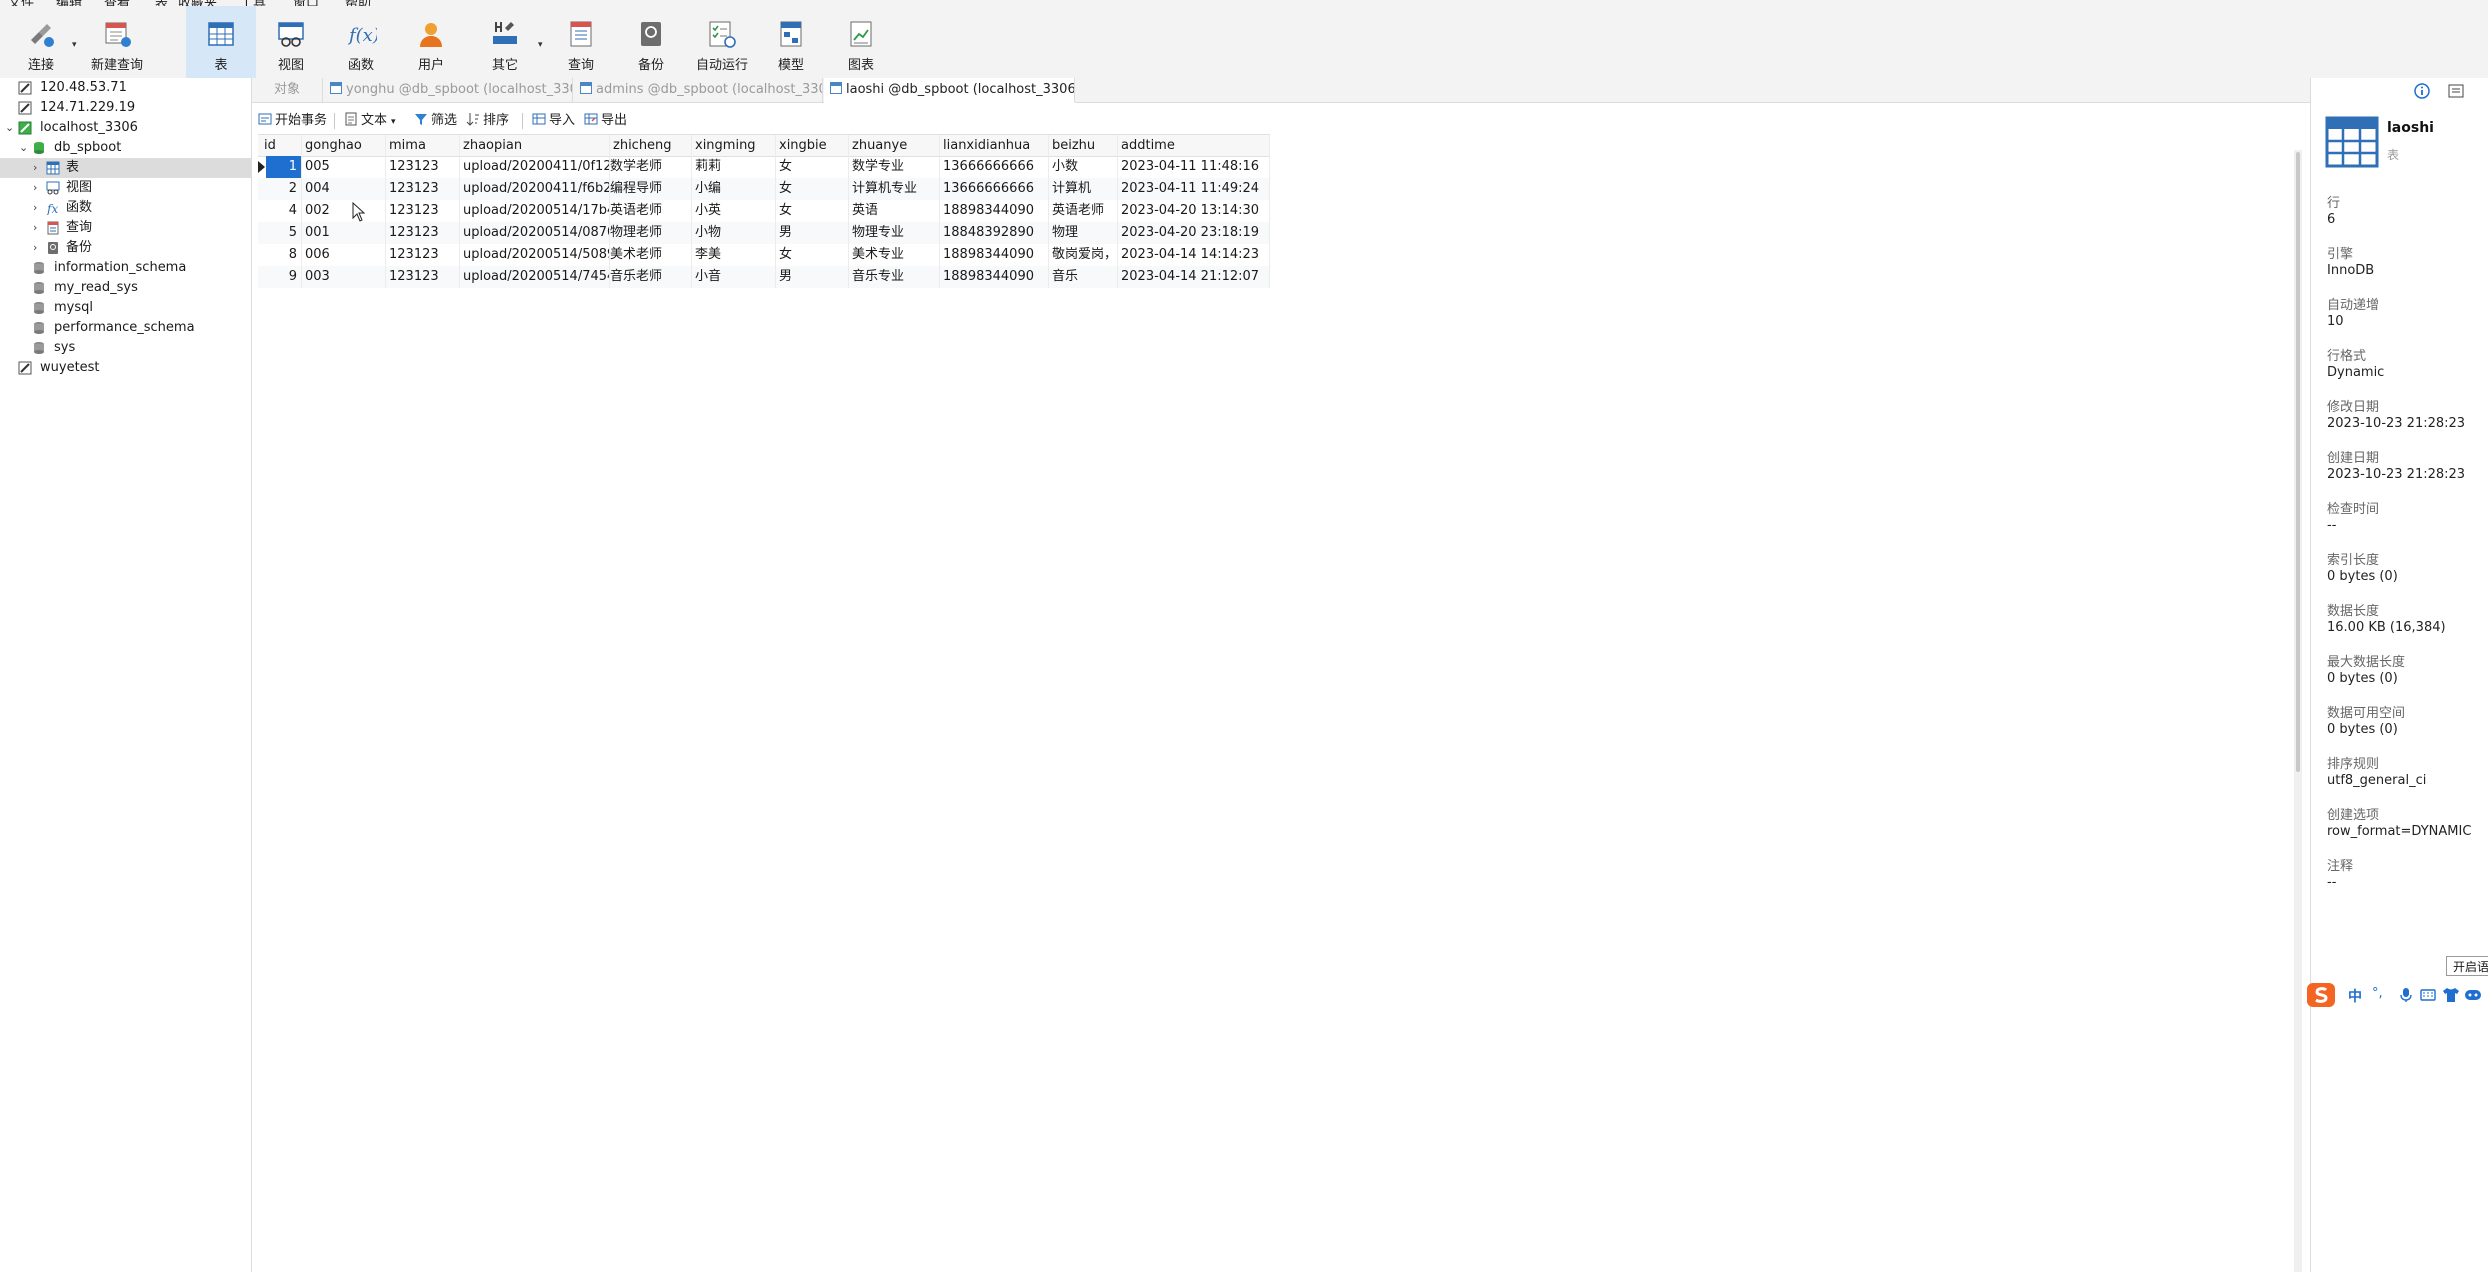  What do you see at coordinates (651, 255) in the screenshot?
I see `cell-zhicheng: 美术老师` at bounding box center [651, 255].